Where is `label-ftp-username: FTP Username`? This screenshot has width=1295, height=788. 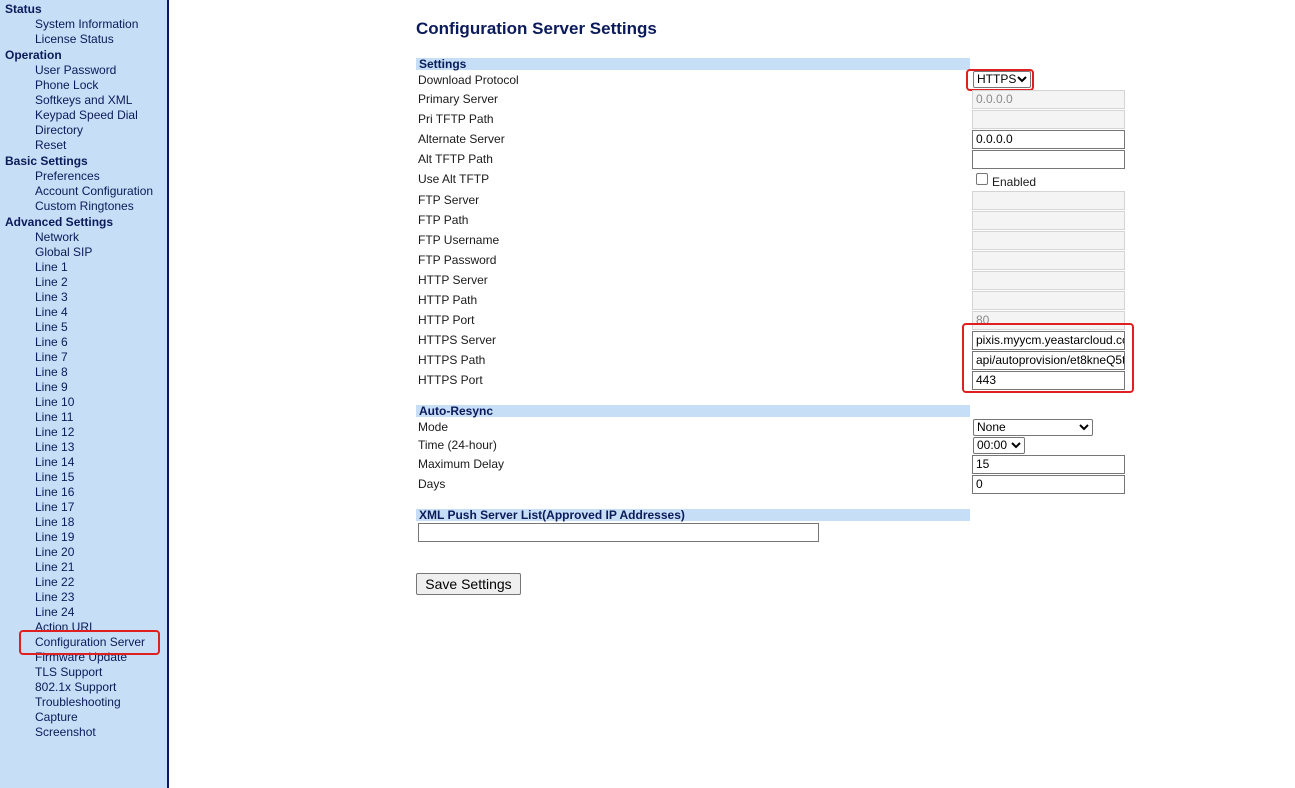
label-ftp-username: FTP Username is located at coordinates (459, 240).